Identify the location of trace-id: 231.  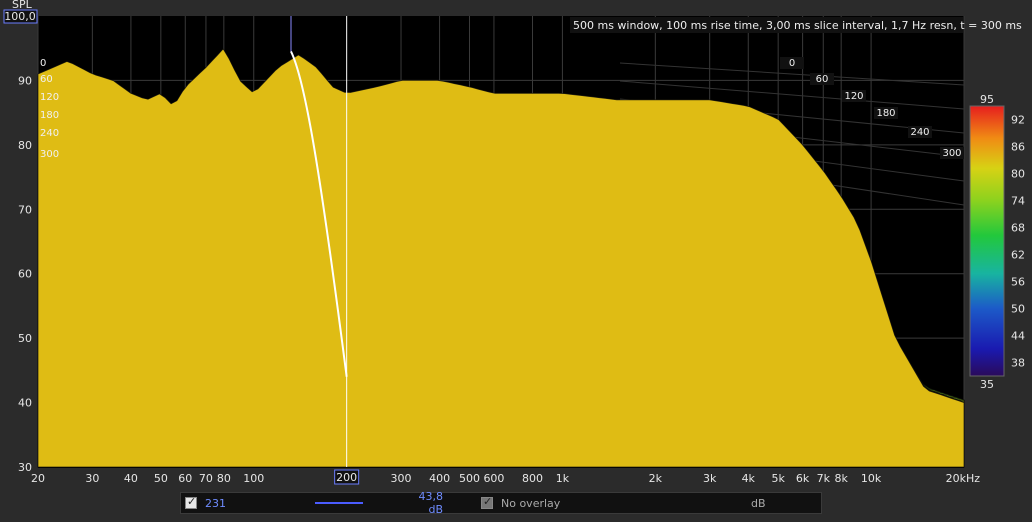
(215, 503).